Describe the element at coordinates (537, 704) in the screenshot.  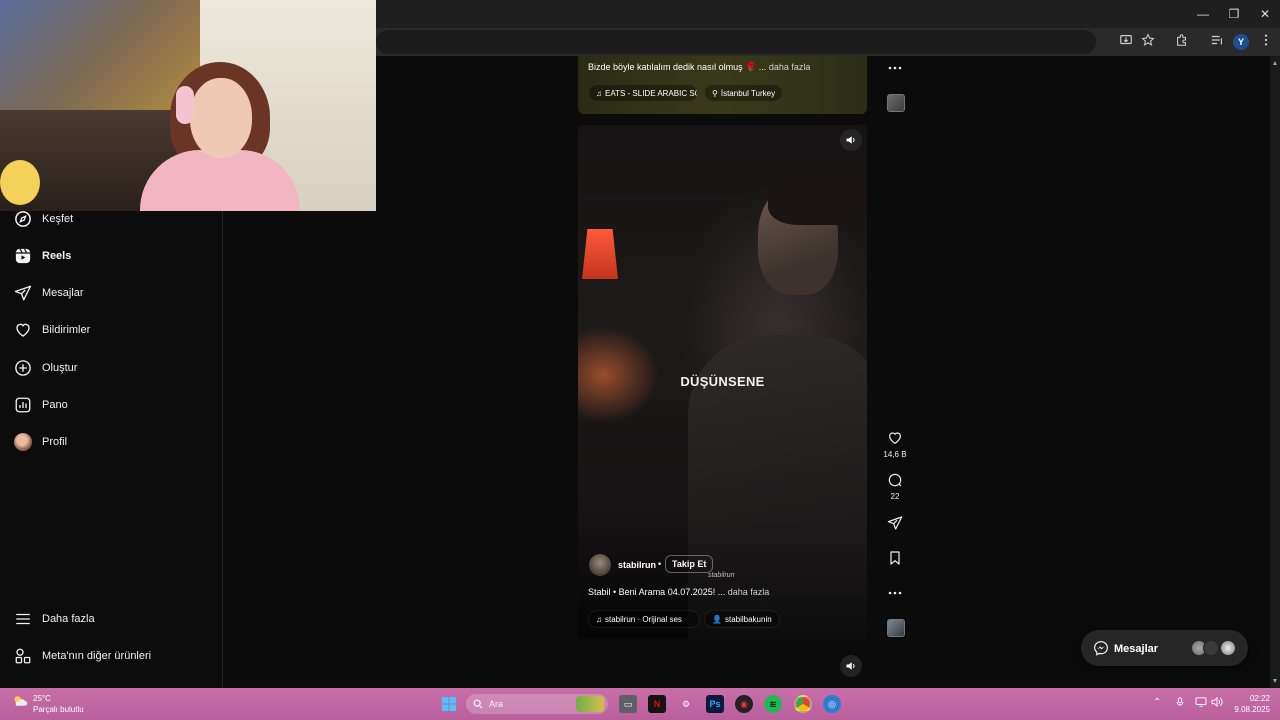
I see `taskbar-search-input: Ara` at that location.